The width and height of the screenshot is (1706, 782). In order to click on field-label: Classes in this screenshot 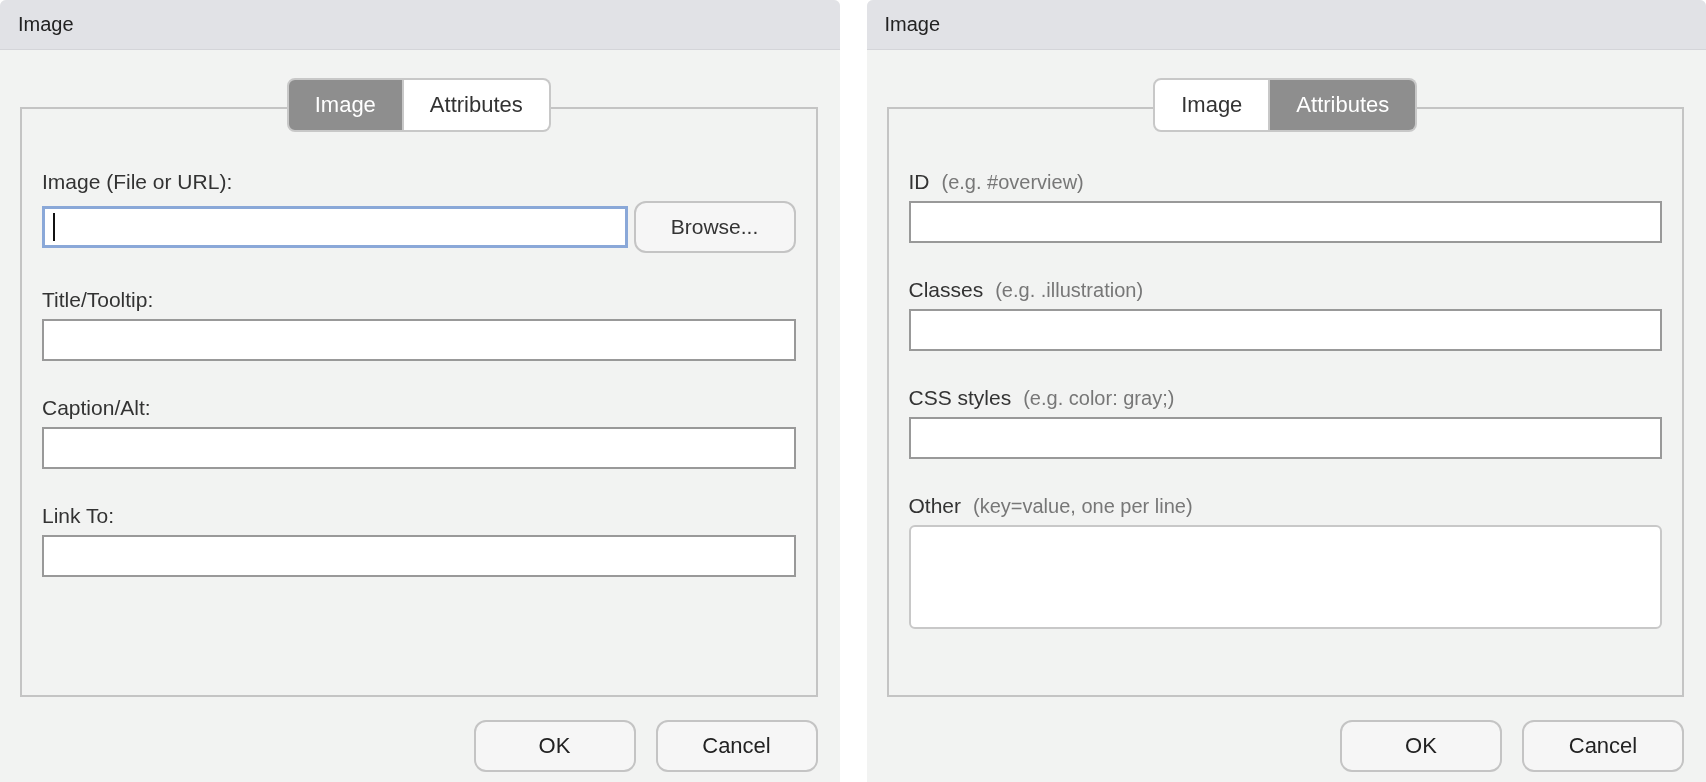, I will do `click(946, 290)`.